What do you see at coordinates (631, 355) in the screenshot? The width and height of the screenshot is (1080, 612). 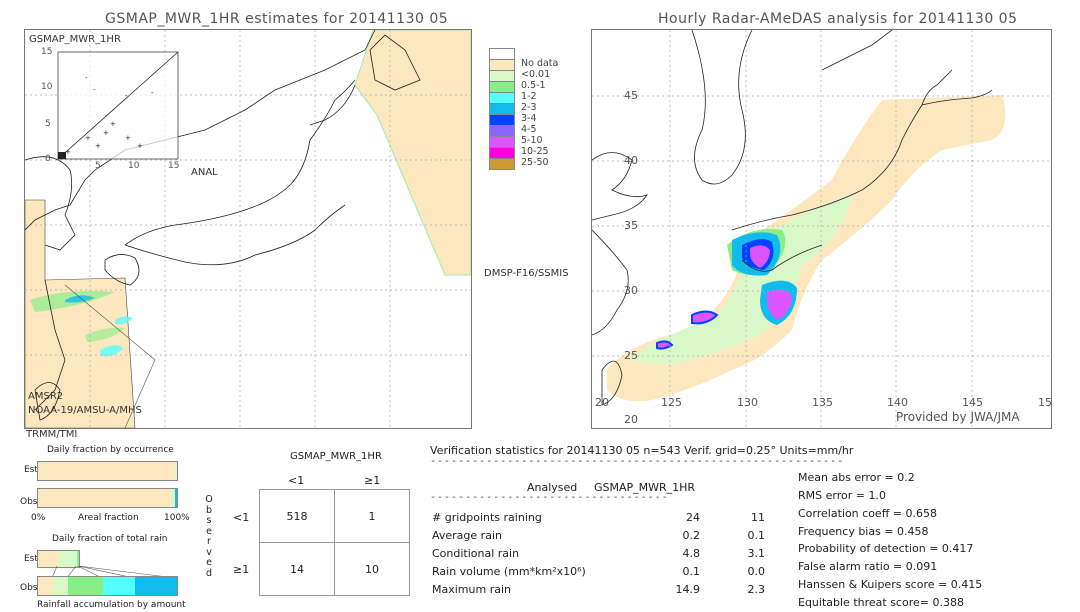 I see `lat-label-25: 25` at bounding box center [631, 355].